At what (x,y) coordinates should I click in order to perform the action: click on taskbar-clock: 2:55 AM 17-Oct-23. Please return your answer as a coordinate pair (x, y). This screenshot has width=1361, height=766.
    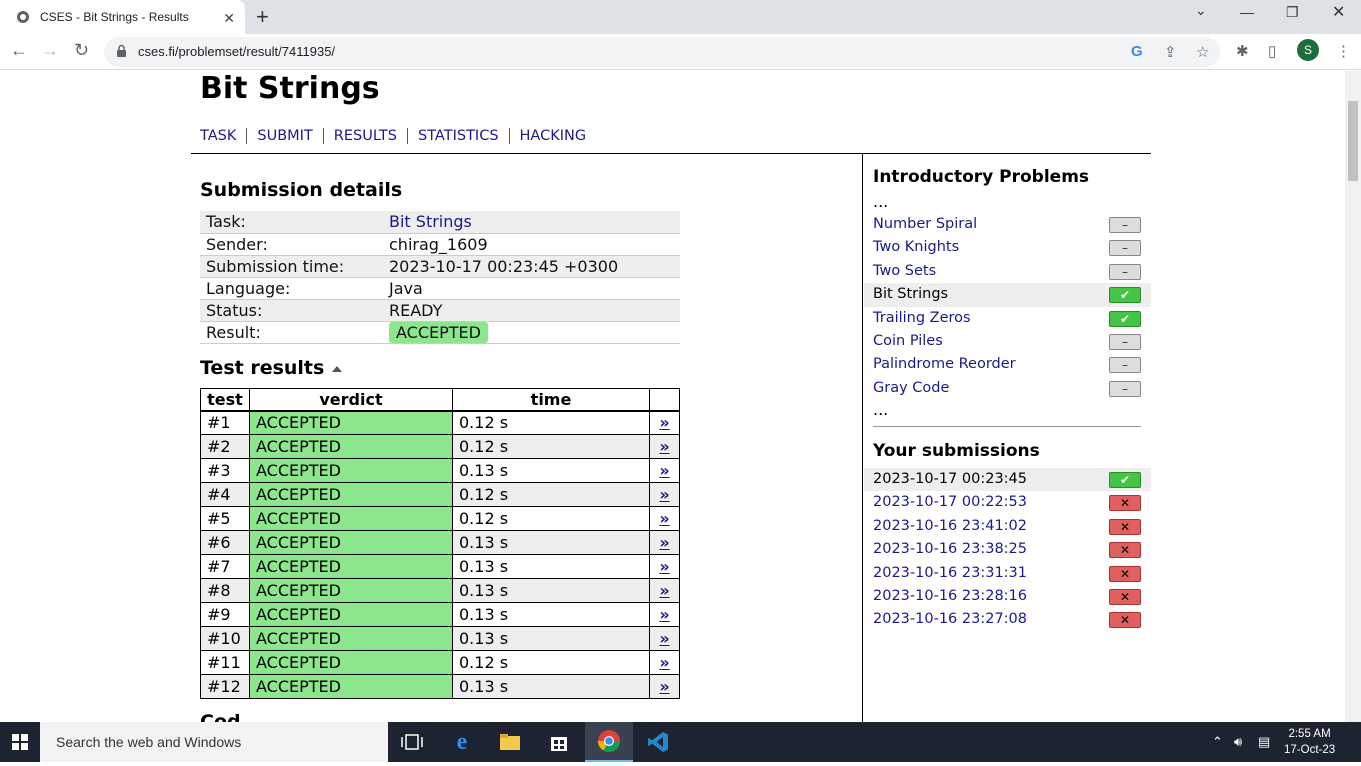
    Looking at the image, I should click on (1309, 742).